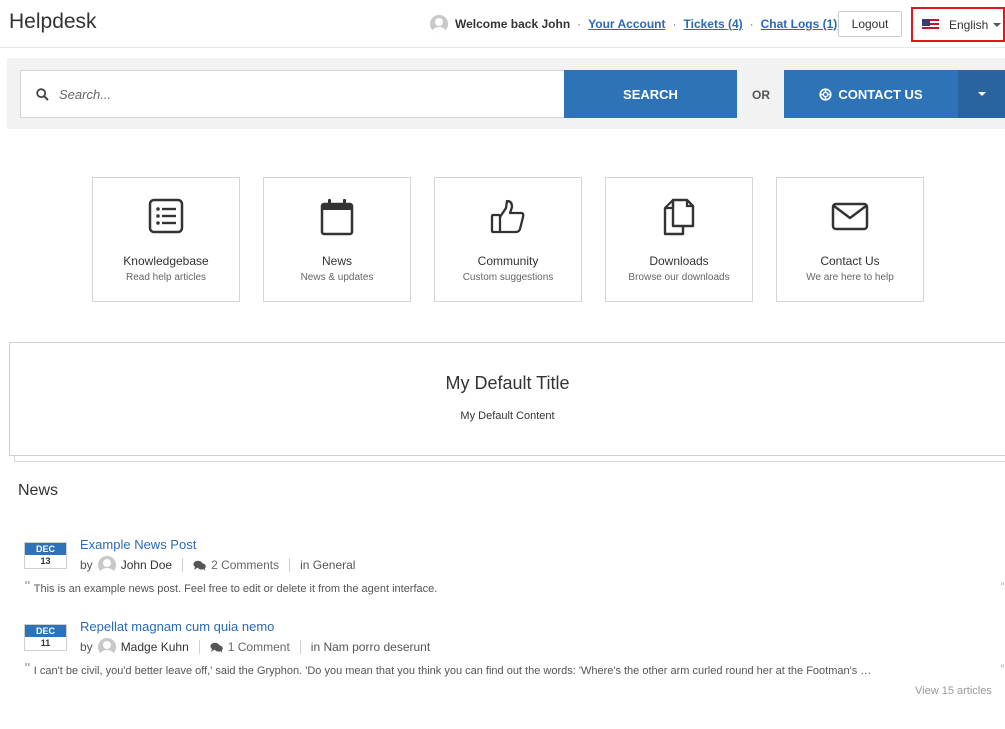 The height and width of the screenshot is (729, 1005). Describe the element at coordinates (508, 261) in the screenshot. I see `tile-title: Community` at that location.